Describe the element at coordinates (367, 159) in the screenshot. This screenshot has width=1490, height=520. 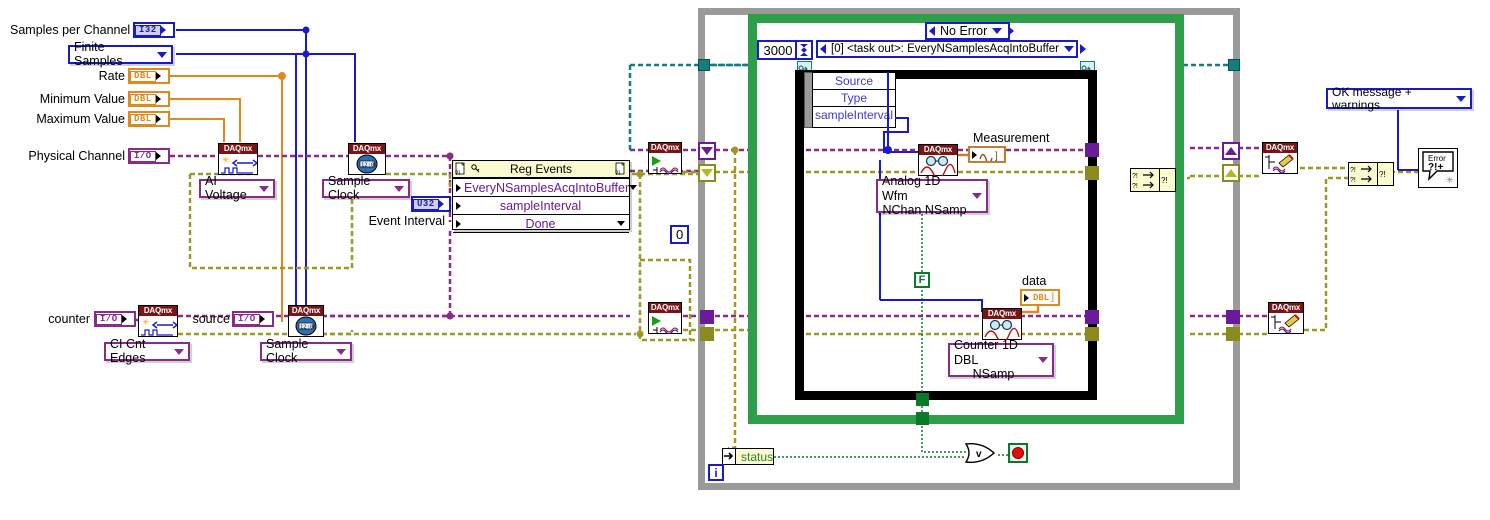
I see `daqmx-timing-ai: DAQmx 12:00` at that location.